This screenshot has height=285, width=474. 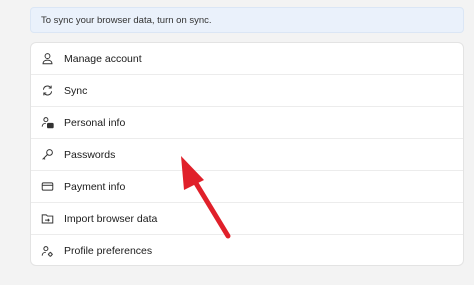 I want to click on menu-item-personal-info: Personal info, so click(x=247, y=123).